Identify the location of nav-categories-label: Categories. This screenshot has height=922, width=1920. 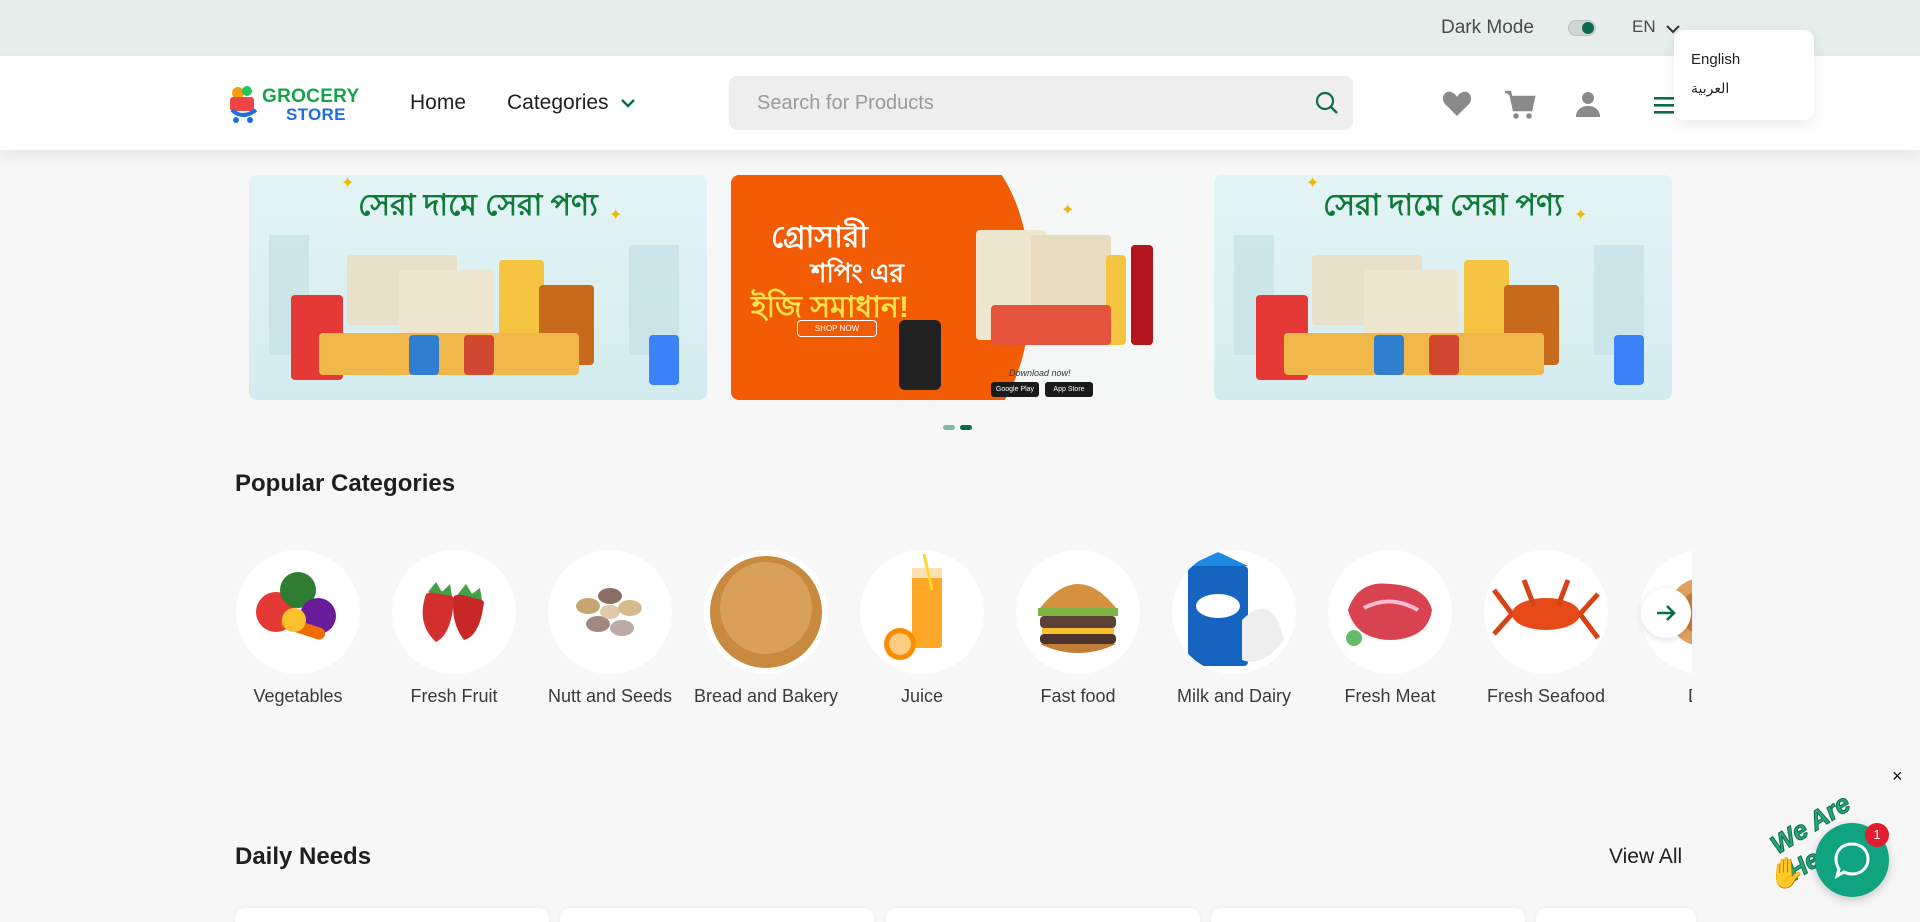
(558, 102).